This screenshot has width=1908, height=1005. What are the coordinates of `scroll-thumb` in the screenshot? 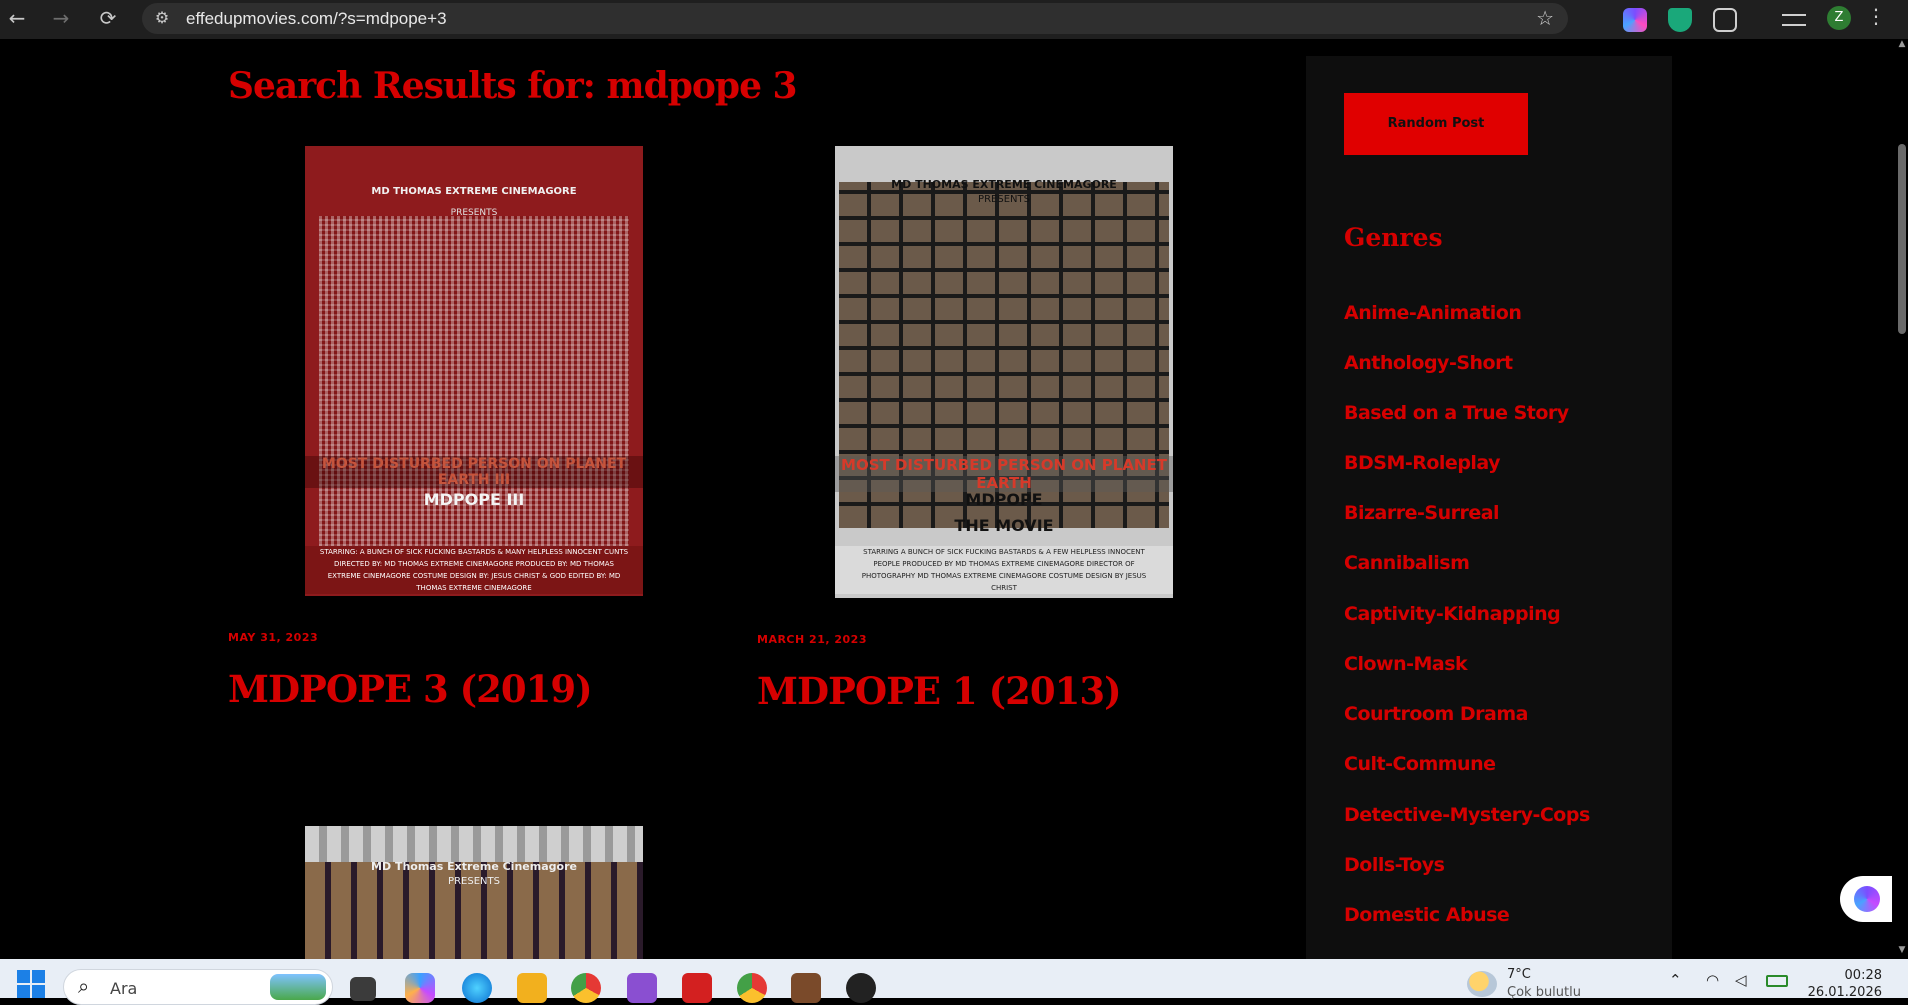 It's located at (1902, 239).